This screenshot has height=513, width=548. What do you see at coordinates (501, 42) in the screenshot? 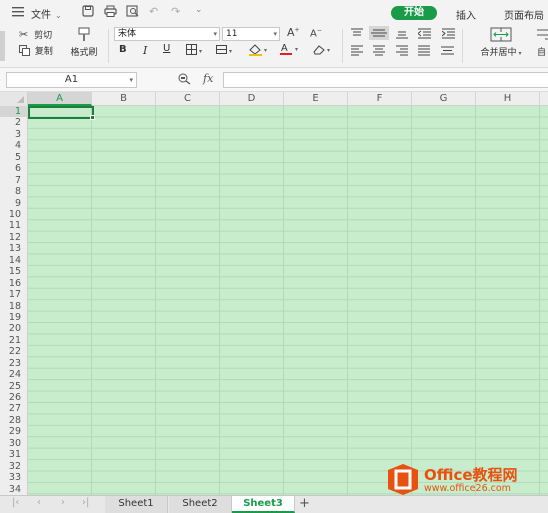
I see `merge-center-button: 合并居中 ▾` at bounding box center [501, 42].